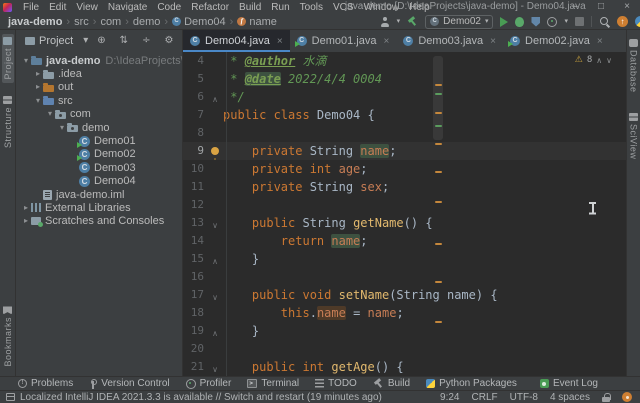 The width and height of the screenshot is (640, 403). I want to click on next-warning-icon: ∨, so click(609, 60).